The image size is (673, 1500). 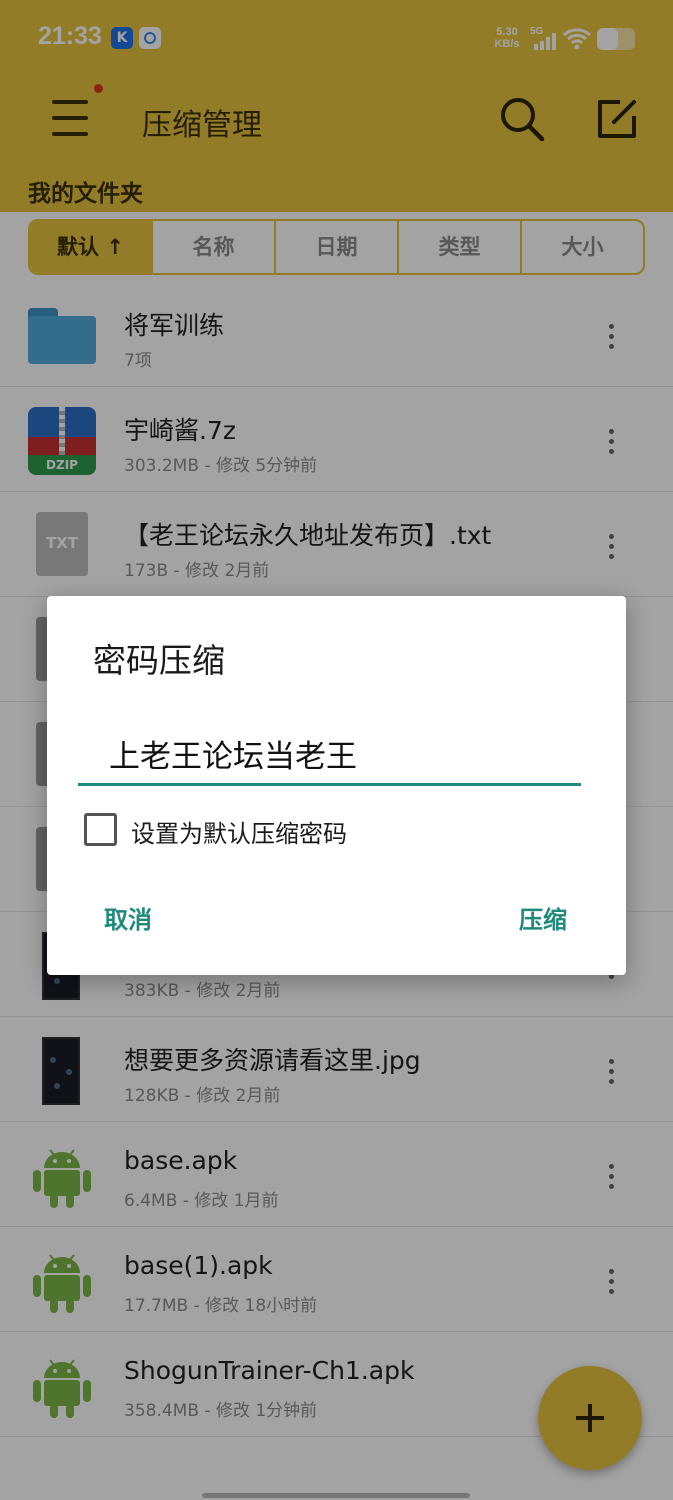 What do you see at coordinates (159, 660) in the screenshot?
I see `dialog-title: 密码压缩` at bounding box center [159, 660].